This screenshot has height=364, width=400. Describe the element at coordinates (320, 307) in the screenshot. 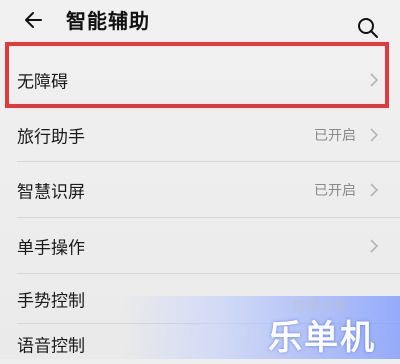

I see `faded-text: 智慧识屏` at that location.